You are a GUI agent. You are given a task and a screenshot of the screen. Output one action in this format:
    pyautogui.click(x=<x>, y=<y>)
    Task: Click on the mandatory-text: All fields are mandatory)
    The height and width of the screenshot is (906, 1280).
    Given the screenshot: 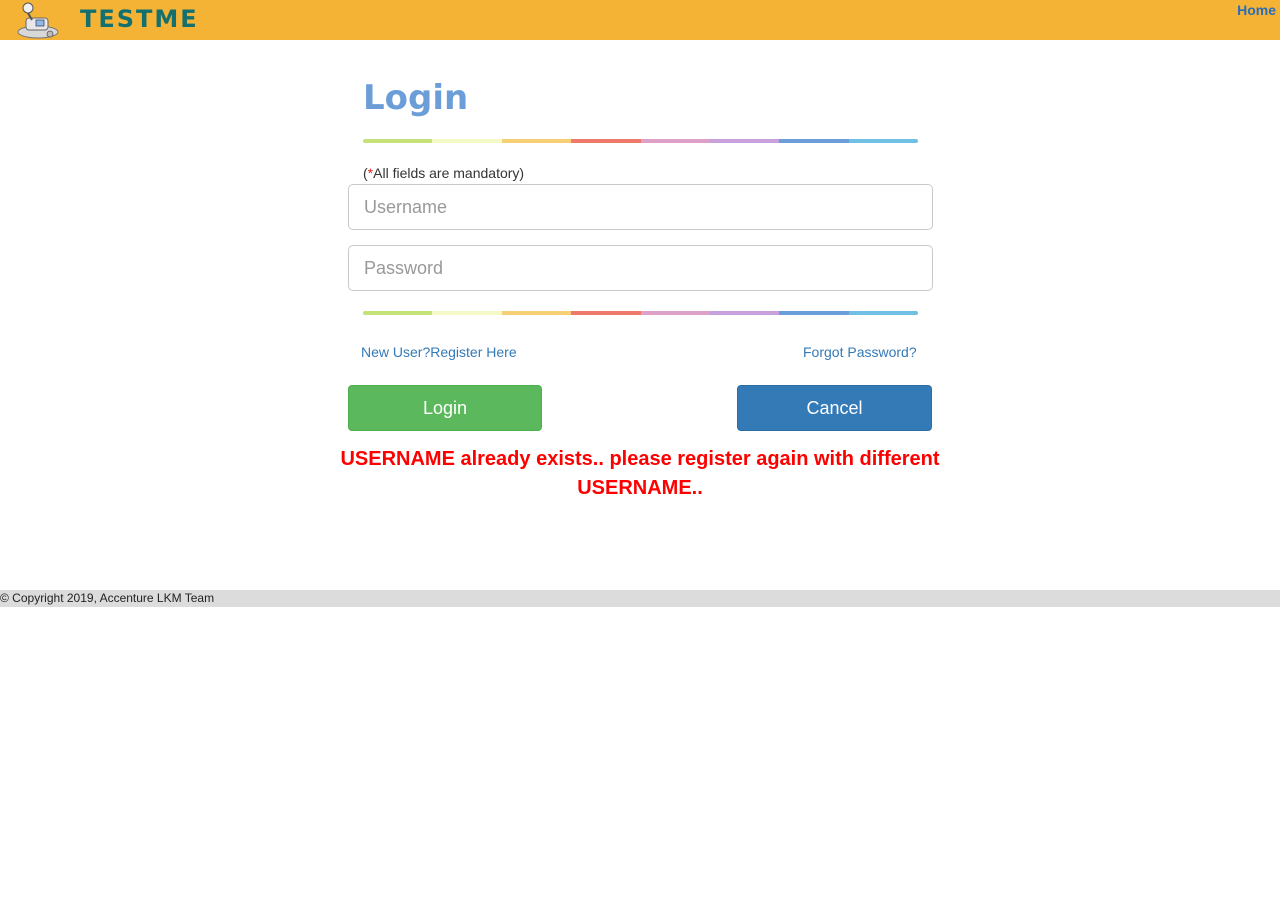 What is the action you would take?
    pyautogui.click(x=449, y=173)
    